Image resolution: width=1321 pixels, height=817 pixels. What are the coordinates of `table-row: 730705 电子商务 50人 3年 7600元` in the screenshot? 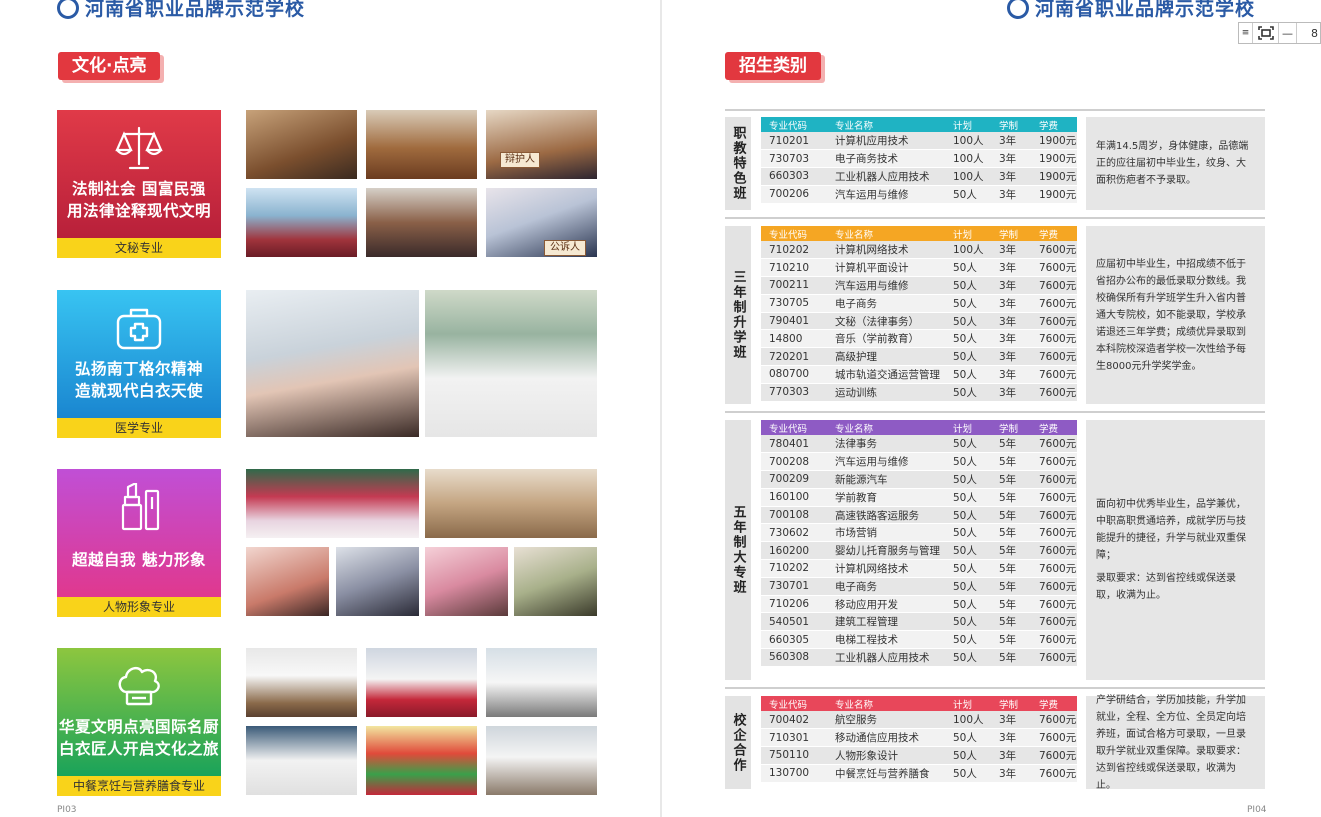 It's located at (919, 303).